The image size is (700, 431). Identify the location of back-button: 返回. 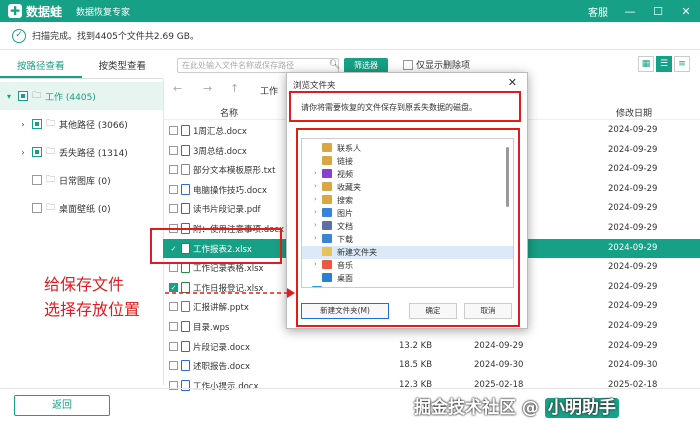
(62, 405).